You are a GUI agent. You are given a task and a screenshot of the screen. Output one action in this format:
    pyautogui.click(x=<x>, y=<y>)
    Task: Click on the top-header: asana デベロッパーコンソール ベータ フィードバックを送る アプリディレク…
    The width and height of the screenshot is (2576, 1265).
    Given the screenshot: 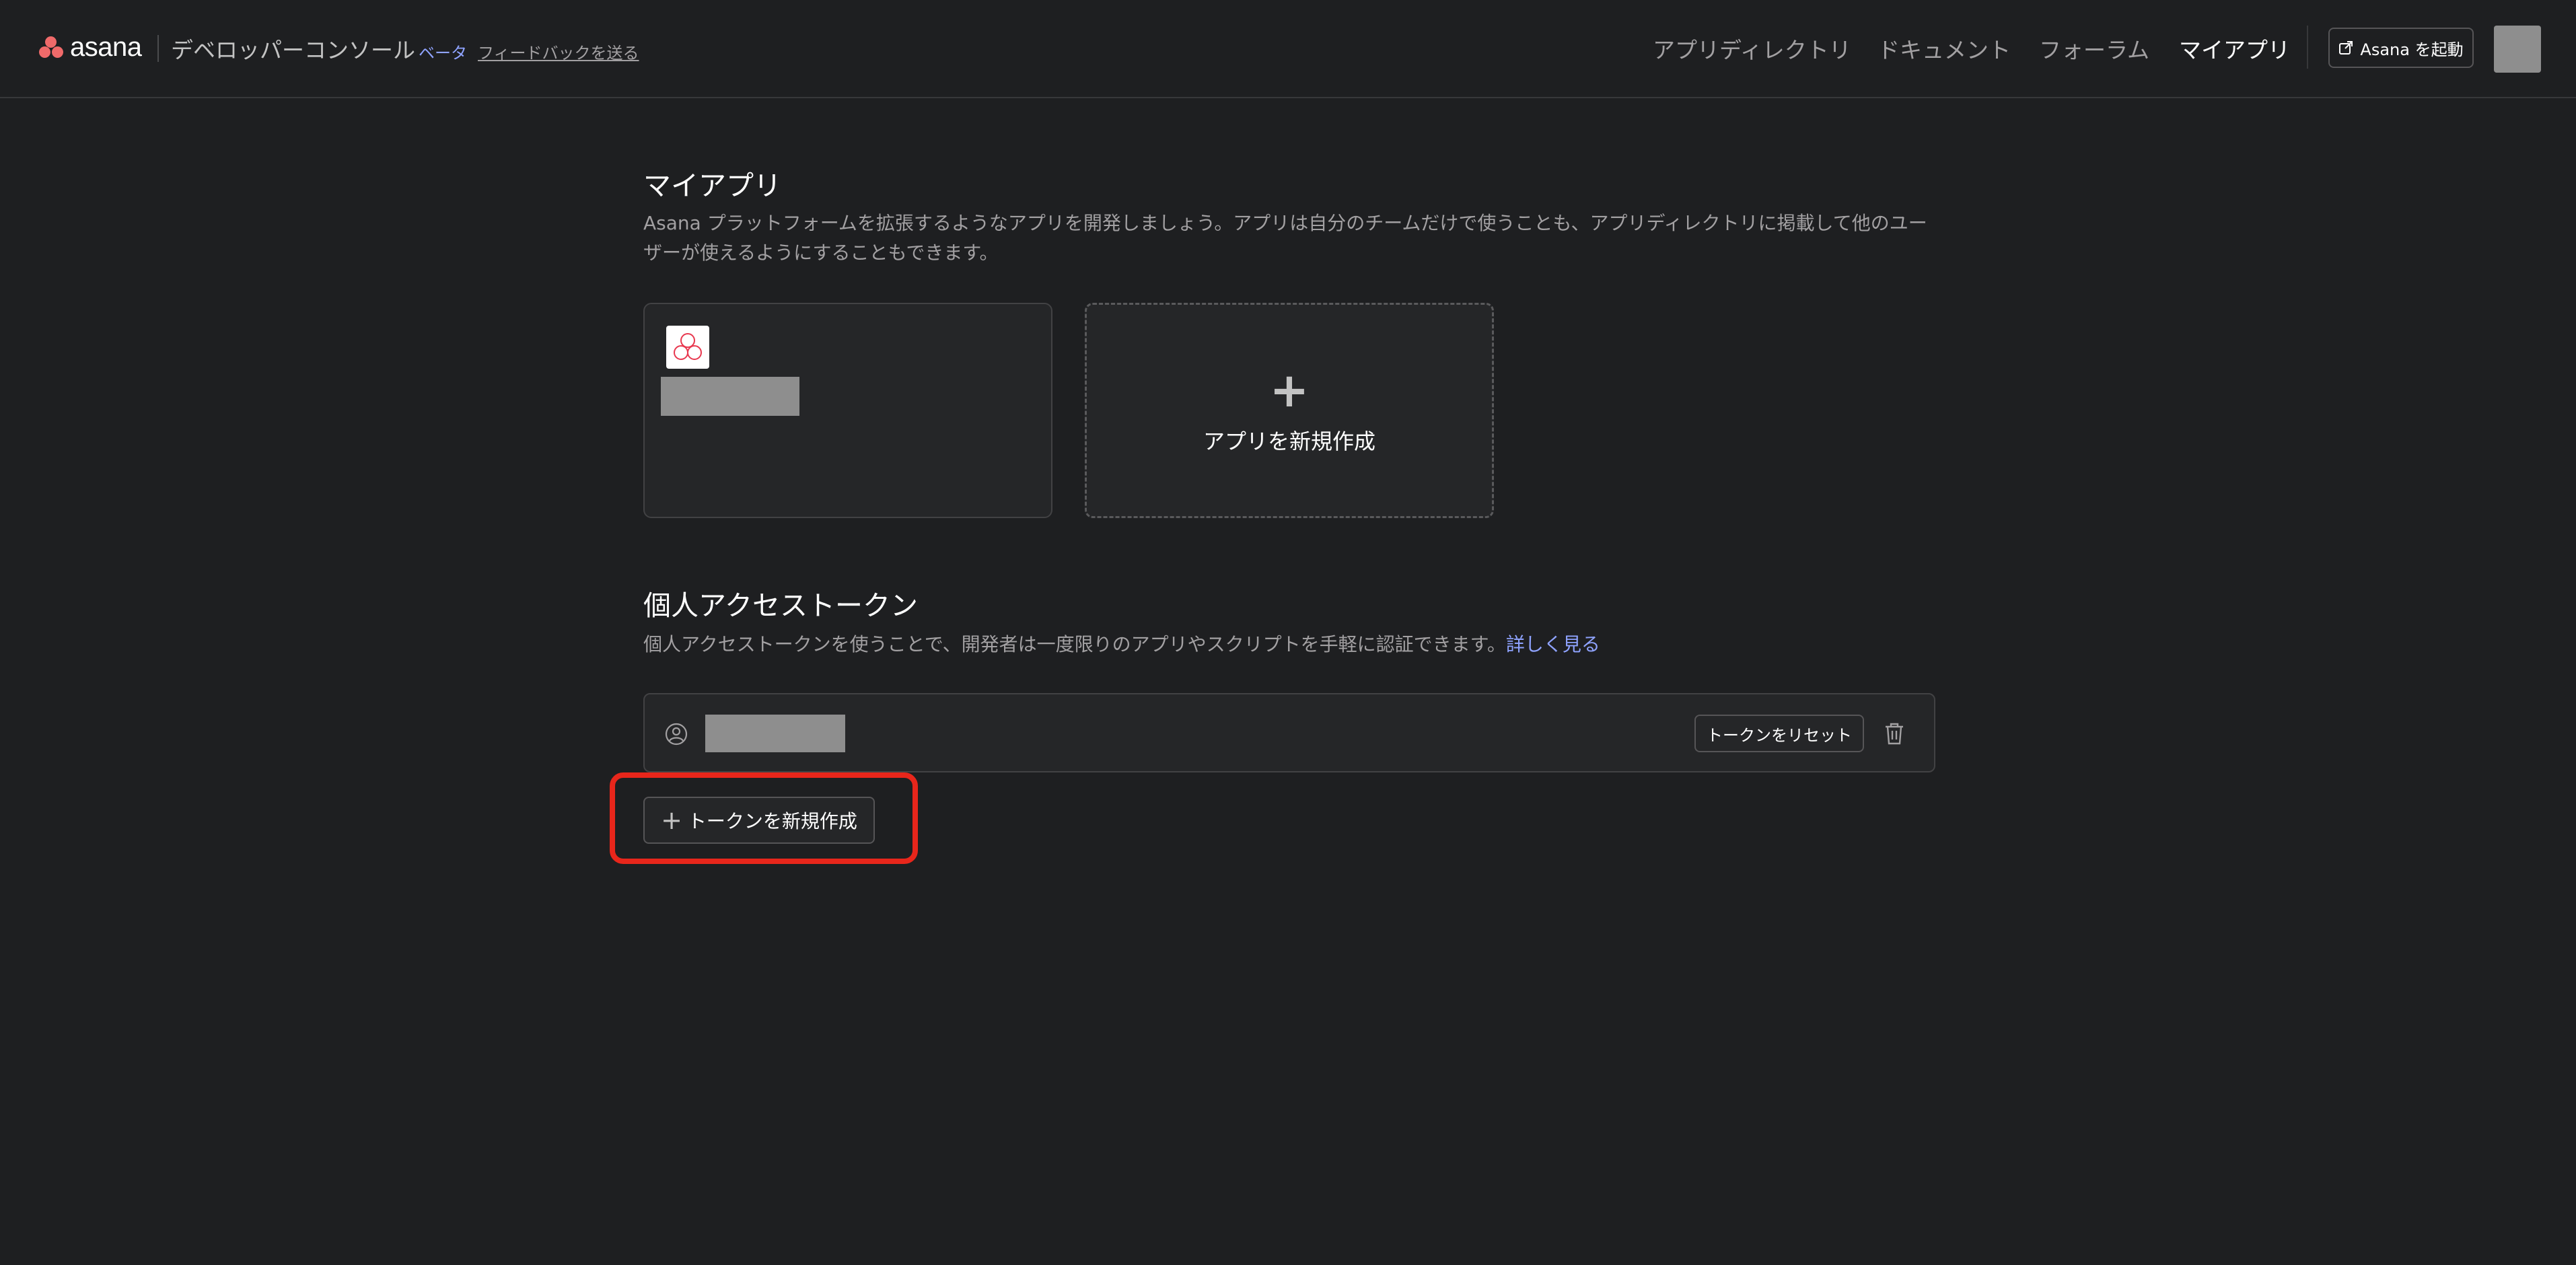 What is the action you would take?
    pyautogui.click(x=1288, y=49)
    